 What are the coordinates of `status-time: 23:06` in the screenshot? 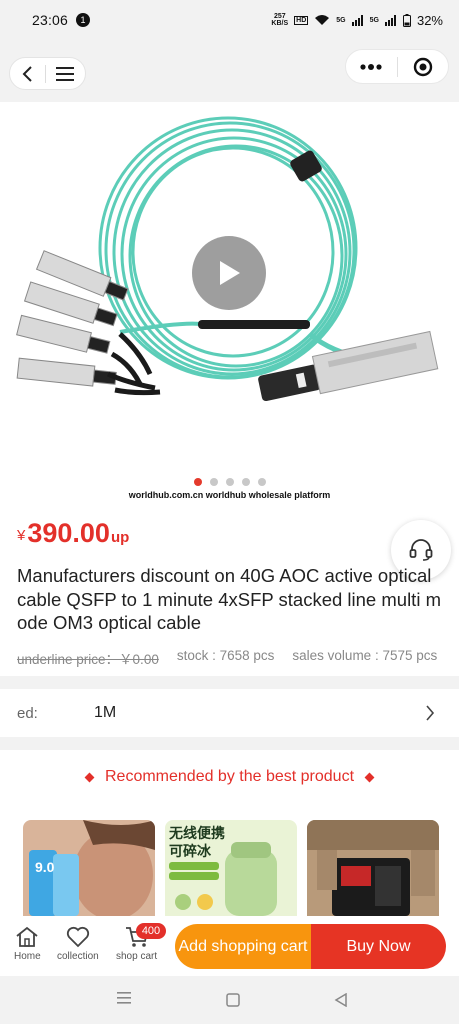 It's located at (50, 20).